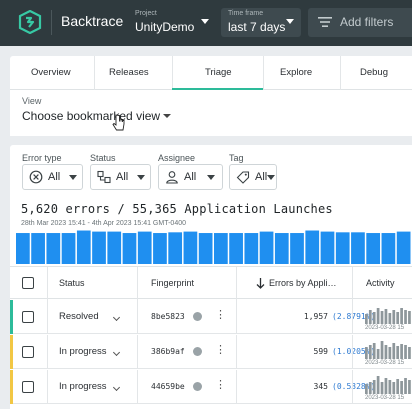 The image size is (412, 409). What do you see at coordinates (168, 316) in the screenshot?
I see `fingerprint-link: 8be5823` at bounding box center [168, 316].